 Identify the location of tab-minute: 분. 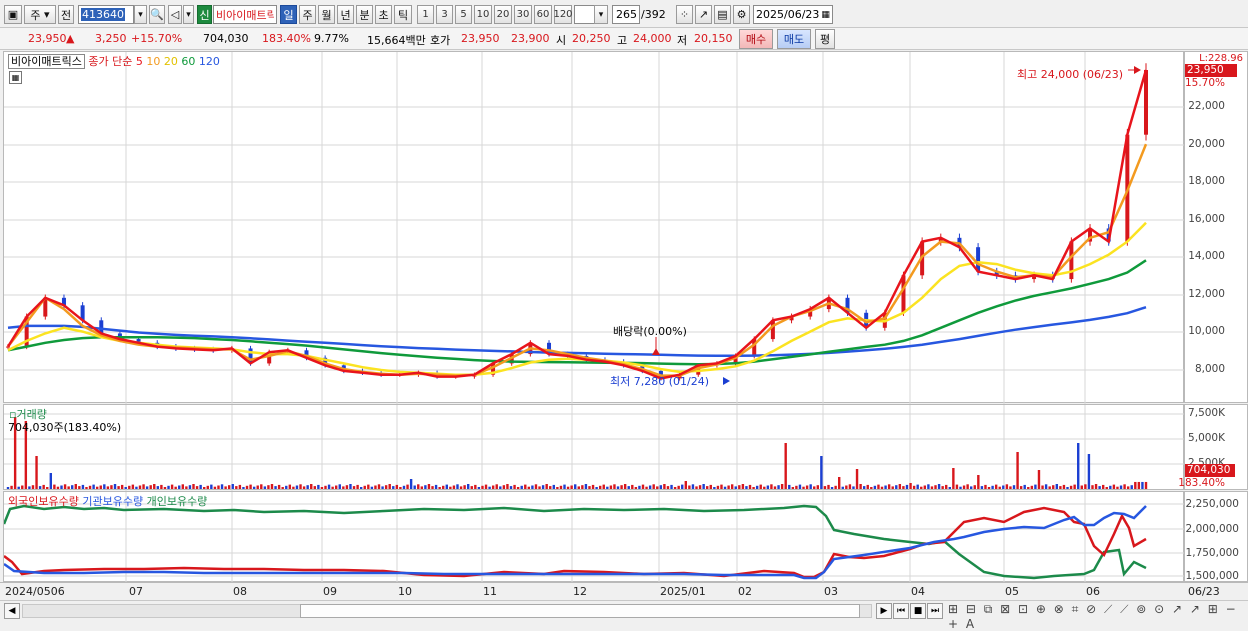
(364, 14).